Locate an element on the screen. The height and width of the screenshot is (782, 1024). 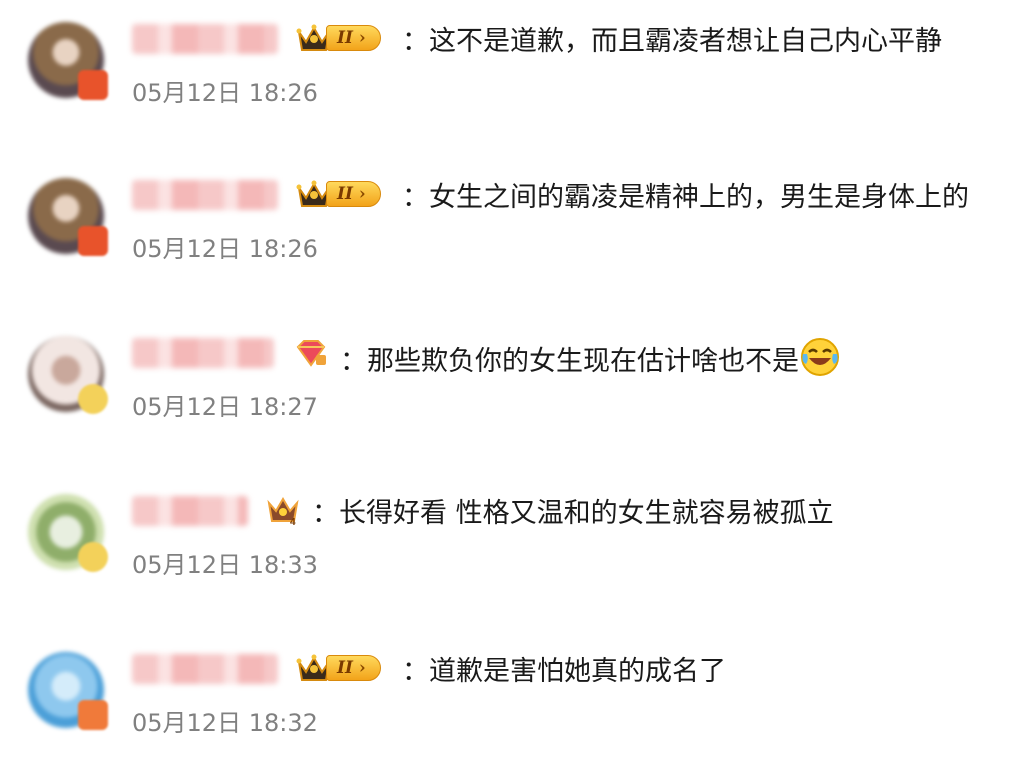
timestamp: 05月12日 18:32 is located at coordinates (225, 723).